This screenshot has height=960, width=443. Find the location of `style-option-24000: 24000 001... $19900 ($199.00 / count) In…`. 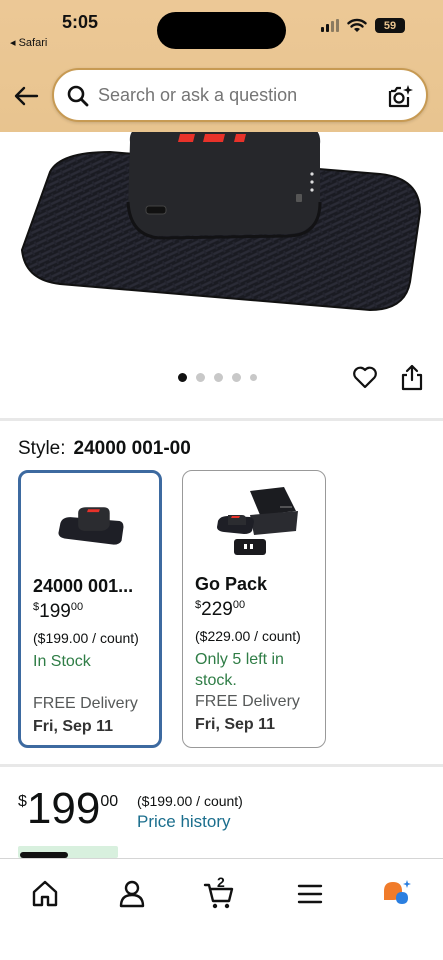

style-option-24000: 24000 001... $19900 ($199.00 / count) In… is located at coordinates (90, 609).